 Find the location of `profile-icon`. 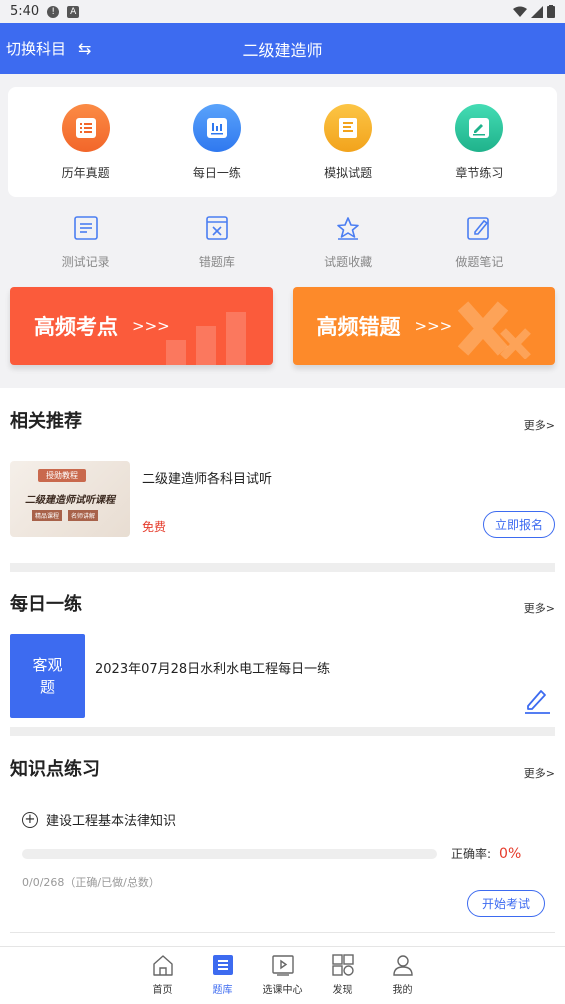

profile-icon is located at coordinates (402, 965).